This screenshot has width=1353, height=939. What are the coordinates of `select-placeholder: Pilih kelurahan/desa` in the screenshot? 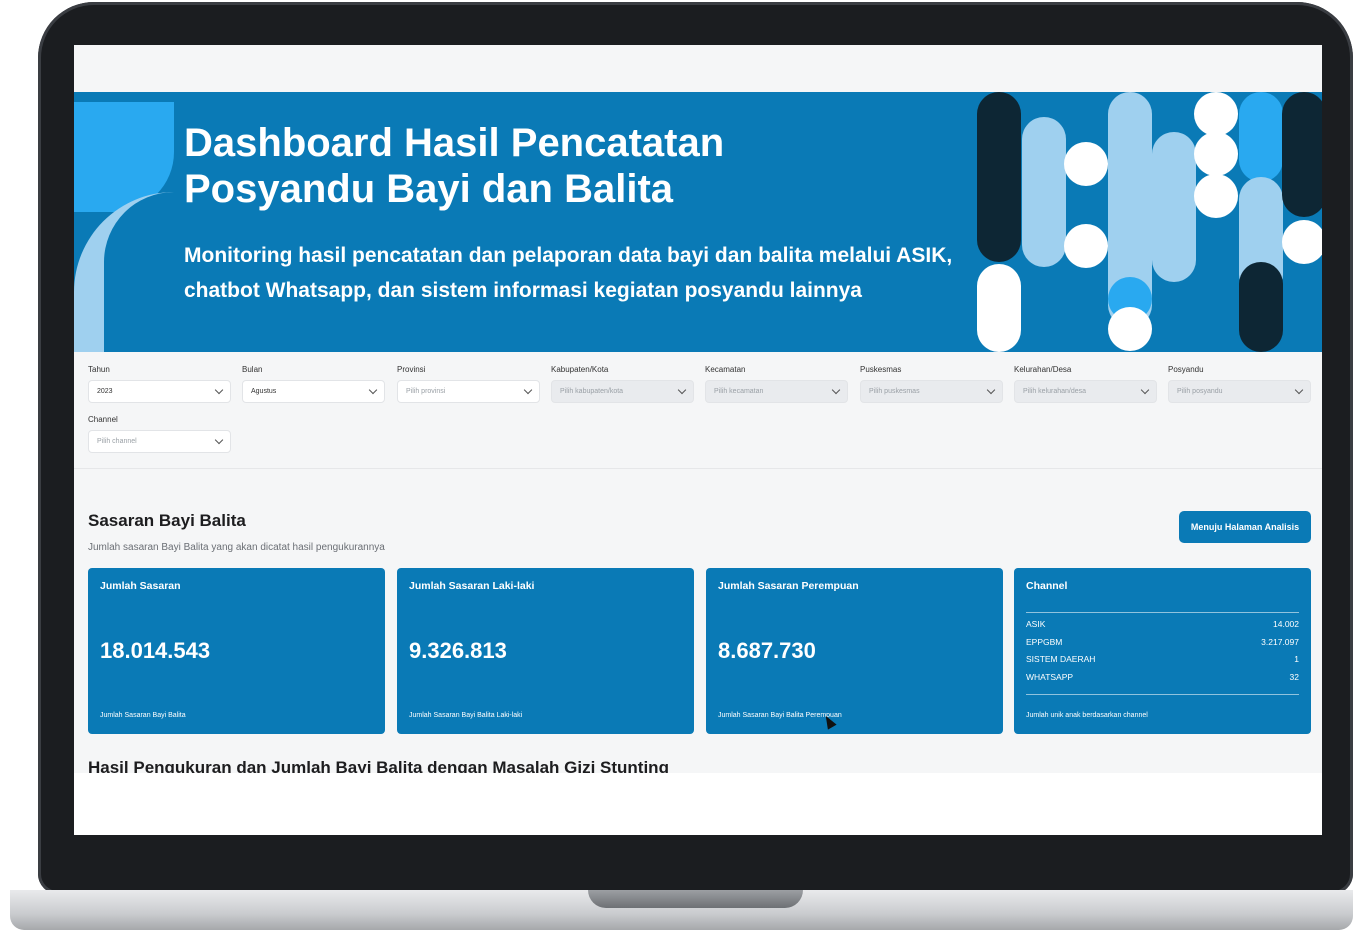 It's located at (1055, 391).